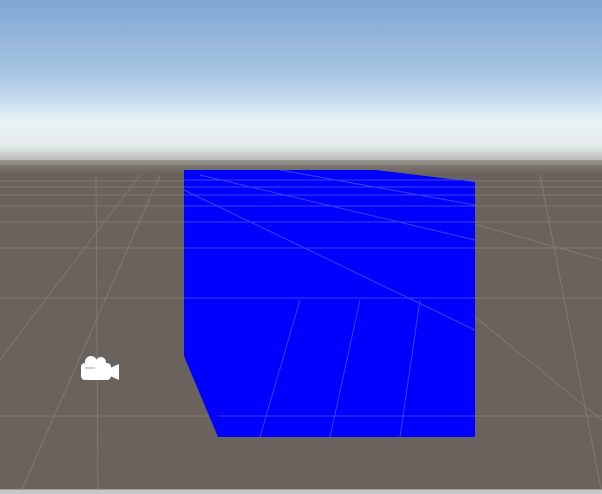 The image size is (602, 494). What do you see at coordinates (100, 368) in the screenshot?
I see `camera-icon` at bounding box center [100, 368].